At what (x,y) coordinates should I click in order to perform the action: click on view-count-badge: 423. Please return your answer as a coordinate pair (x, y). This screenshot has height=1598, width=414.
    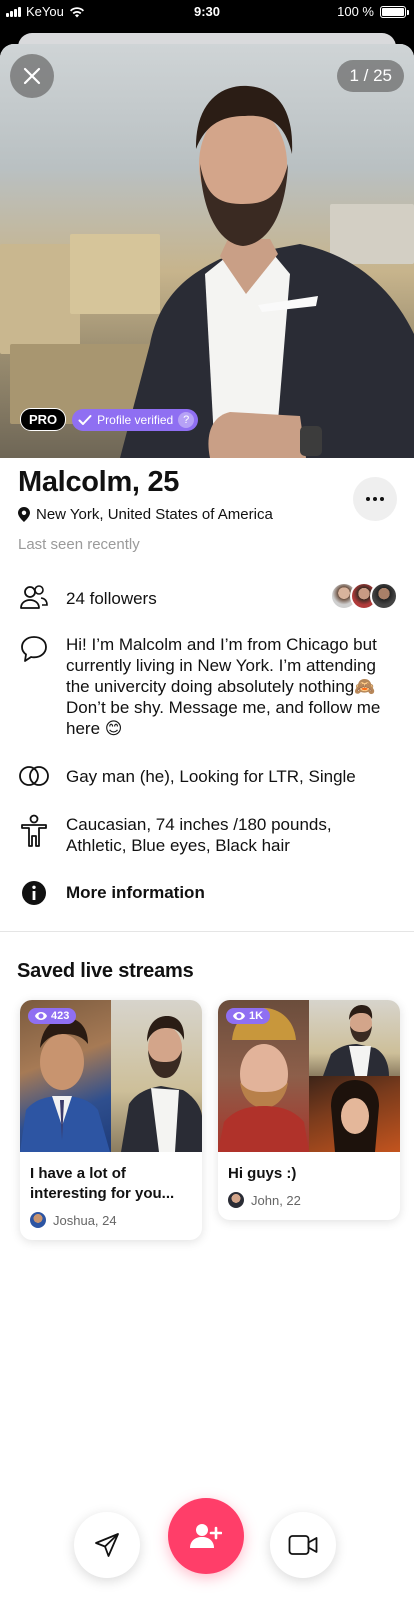
    Looking at the image, I should click on (52, 1016).